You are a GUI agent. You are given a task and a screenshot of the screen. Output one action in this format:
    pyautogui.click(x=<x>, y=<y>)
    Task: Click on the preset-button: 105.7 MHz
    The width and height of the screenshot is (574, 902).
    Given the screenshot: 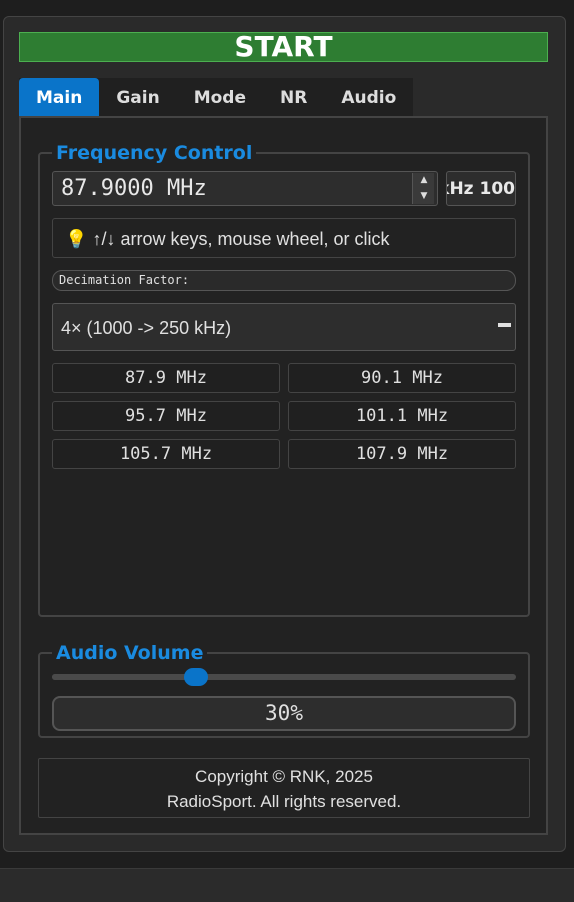 What is the action you would take?
    pyautogui.click(x=166, y=454)
    